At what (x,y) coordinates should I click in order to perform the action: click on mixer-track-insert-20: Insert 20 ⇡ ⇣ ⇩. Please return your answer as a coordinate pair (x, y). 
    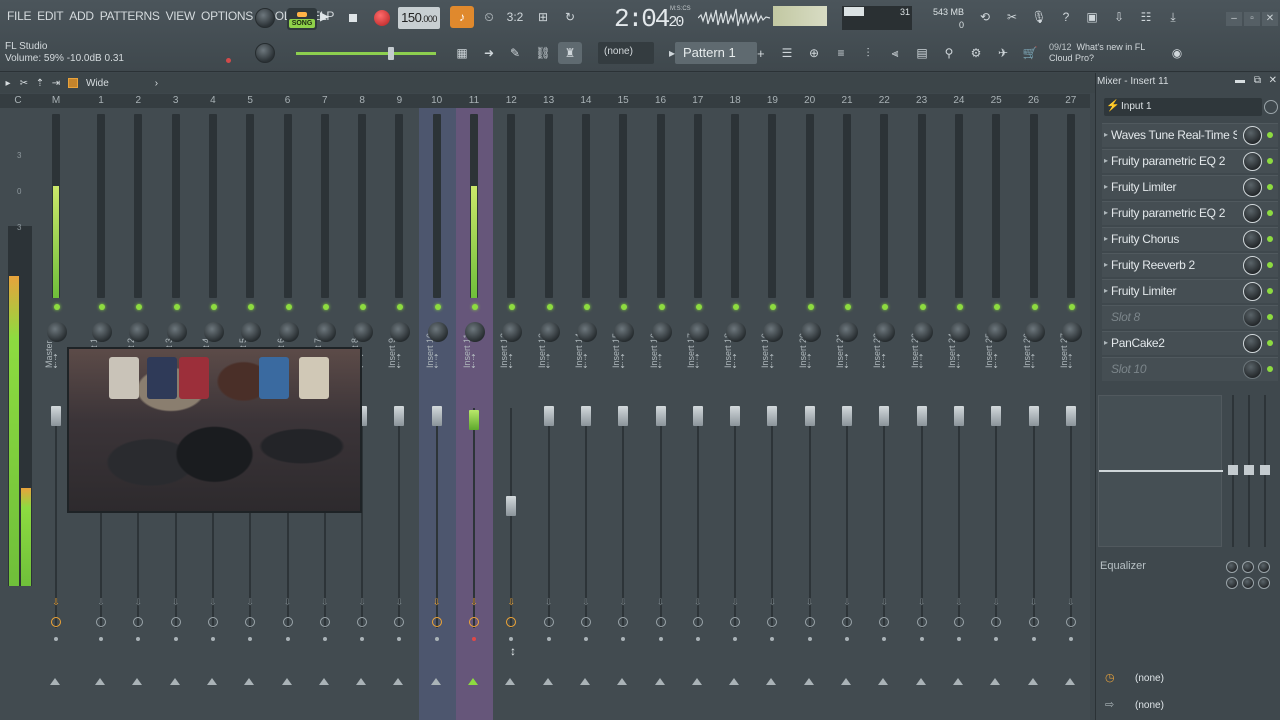
    Looking at the image, I should click on (810, 414).